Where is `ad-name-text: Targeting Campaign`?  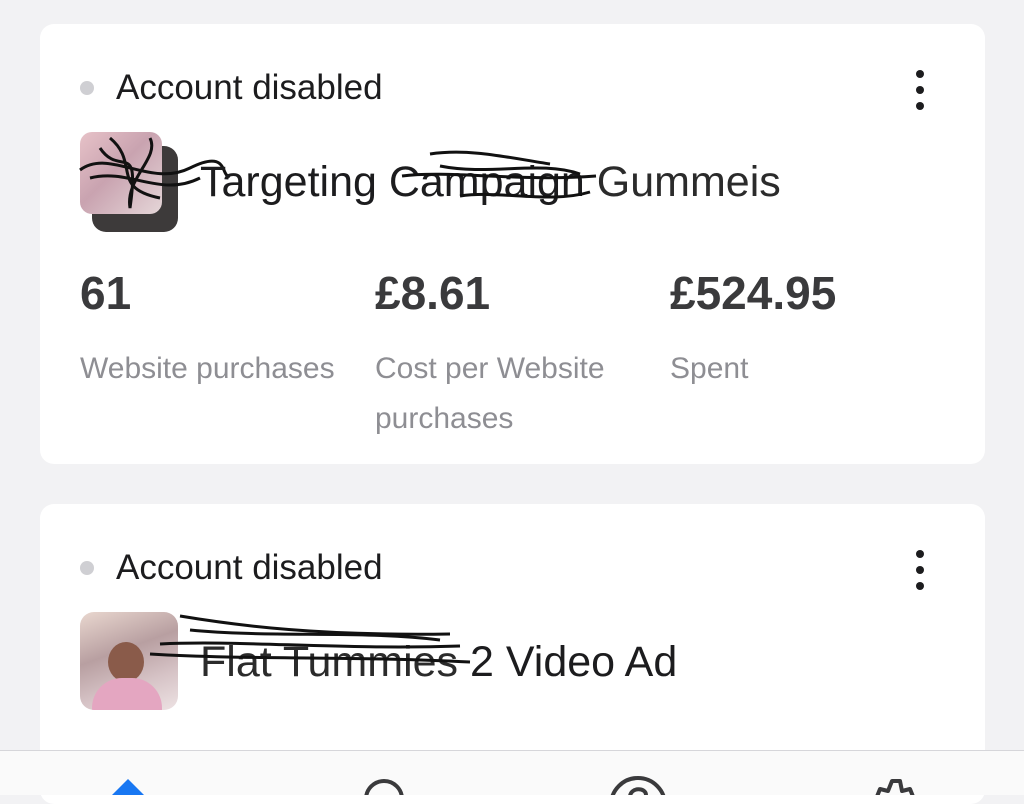 ad-name-text: Targeting Campaign is located at coordinates (392, 181).